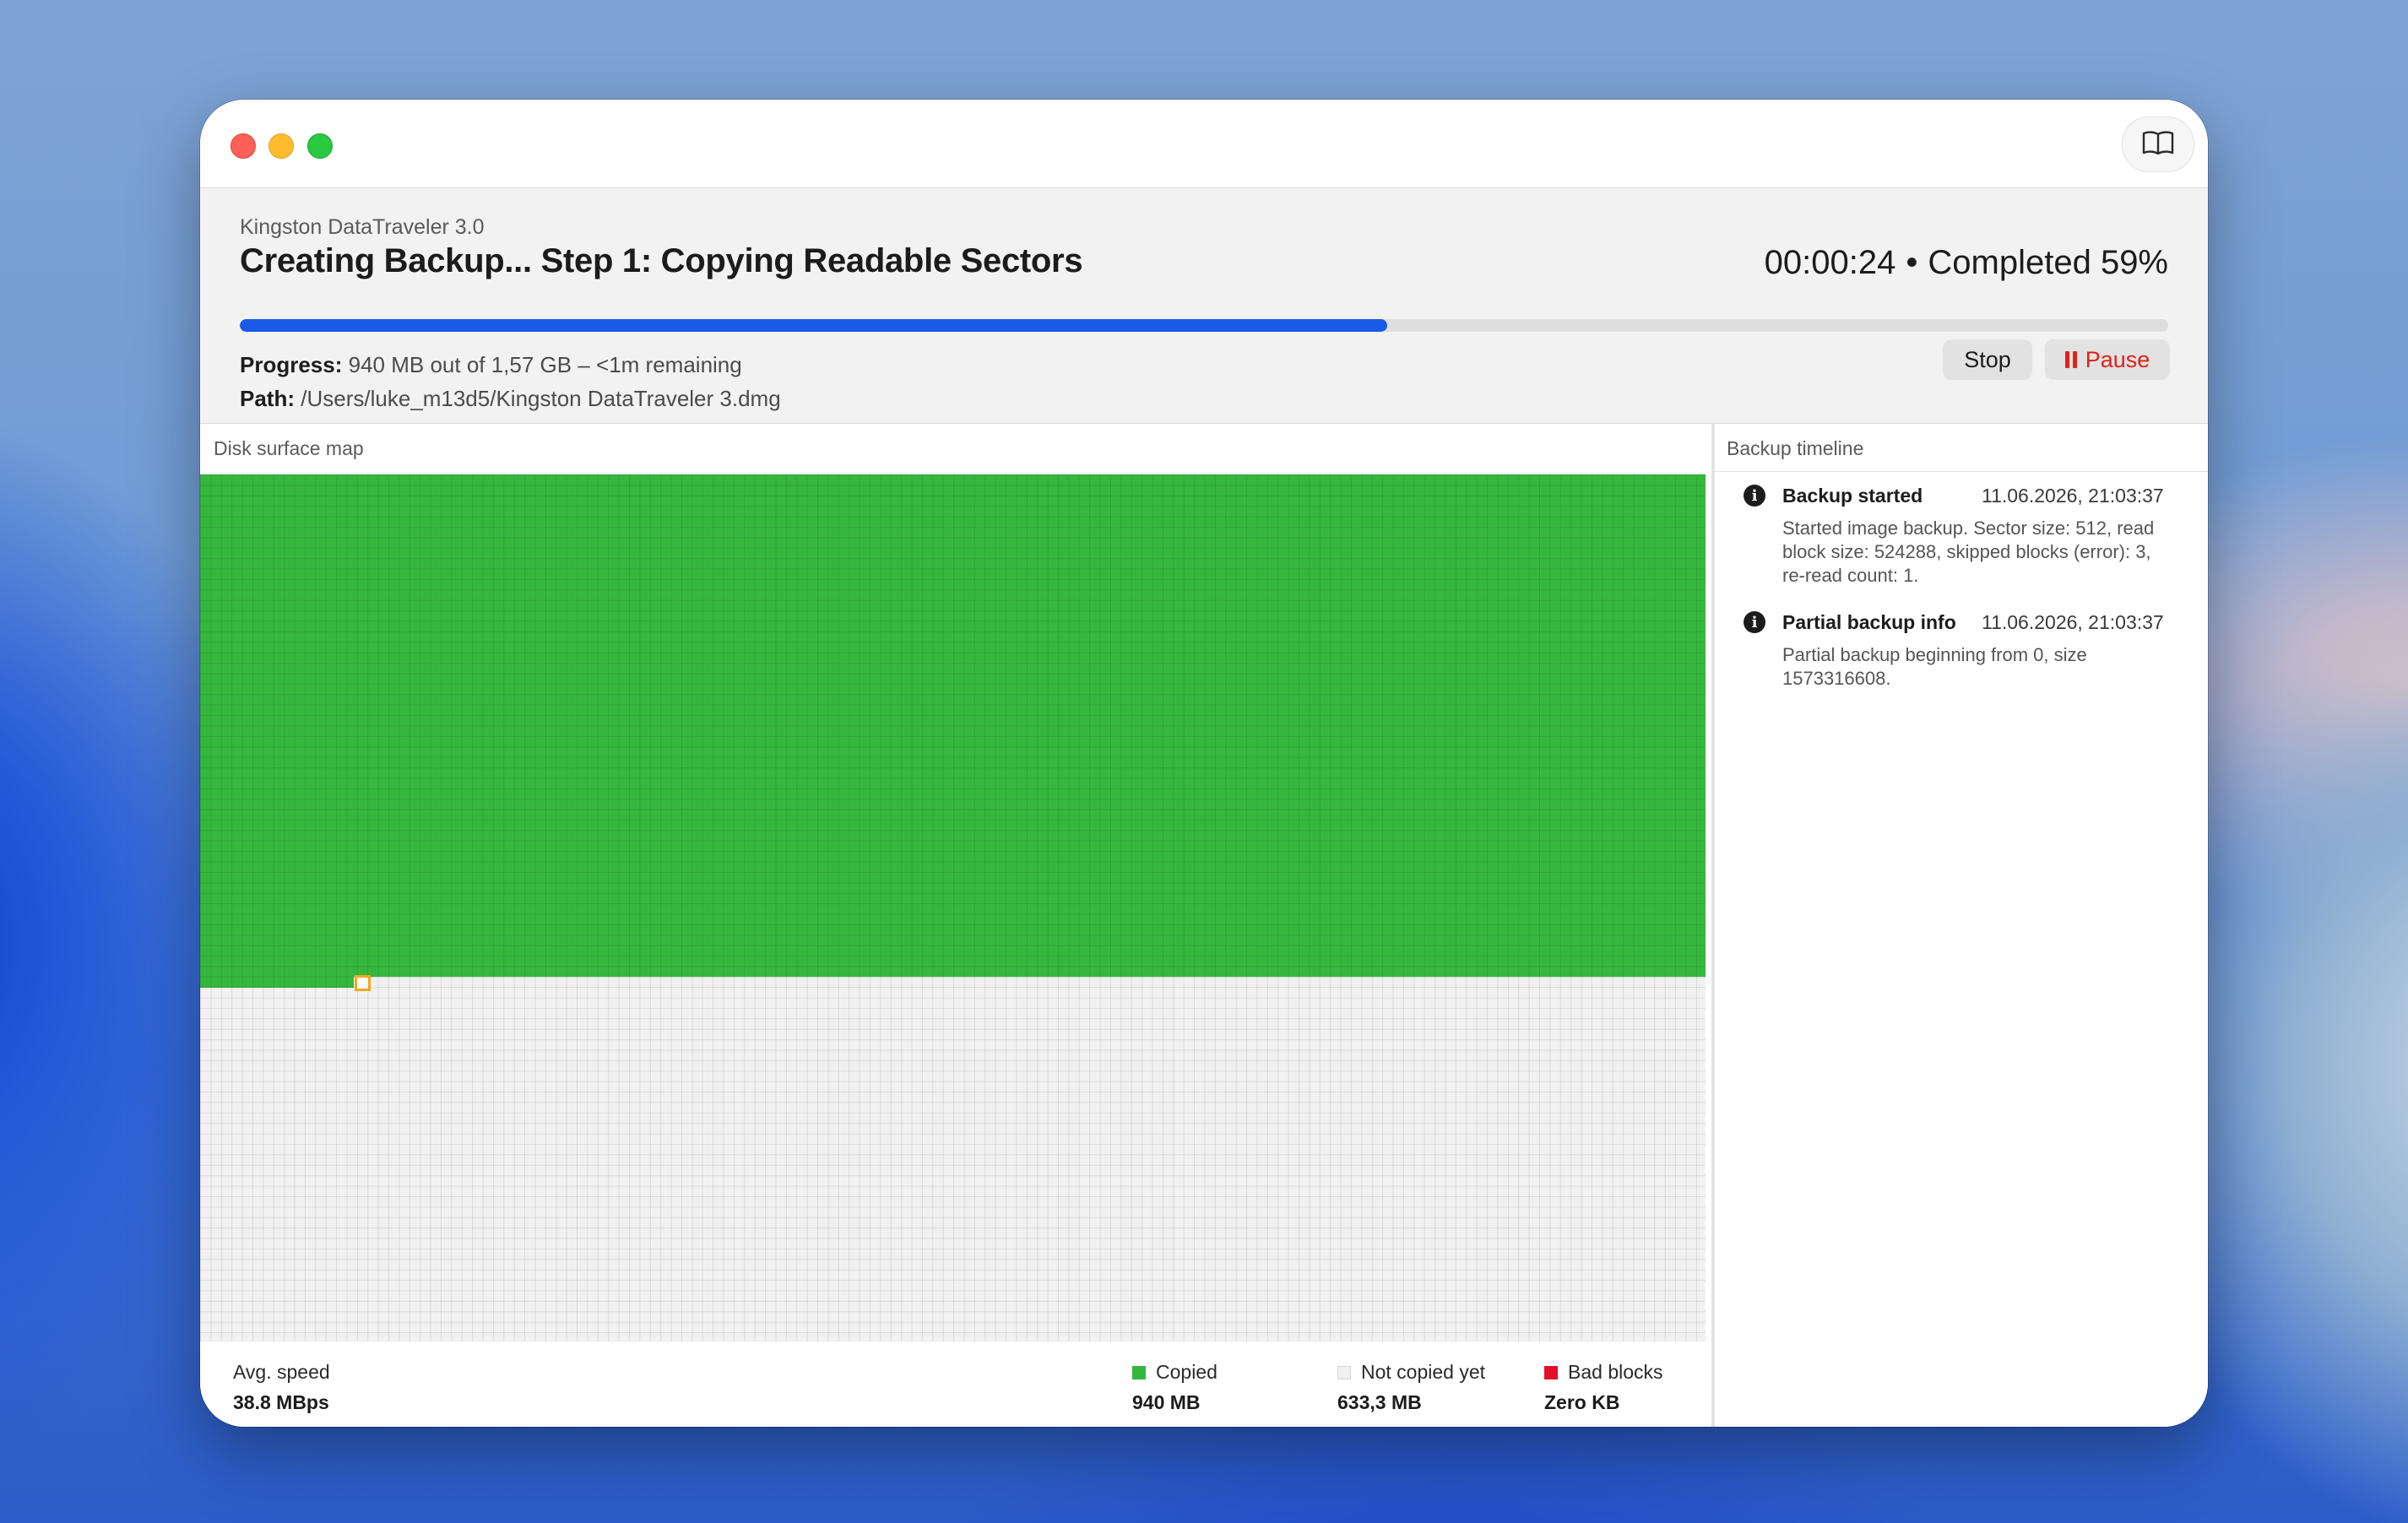  I want to click on timeline-entry-title: Partial backup info, so click(1869, 622).